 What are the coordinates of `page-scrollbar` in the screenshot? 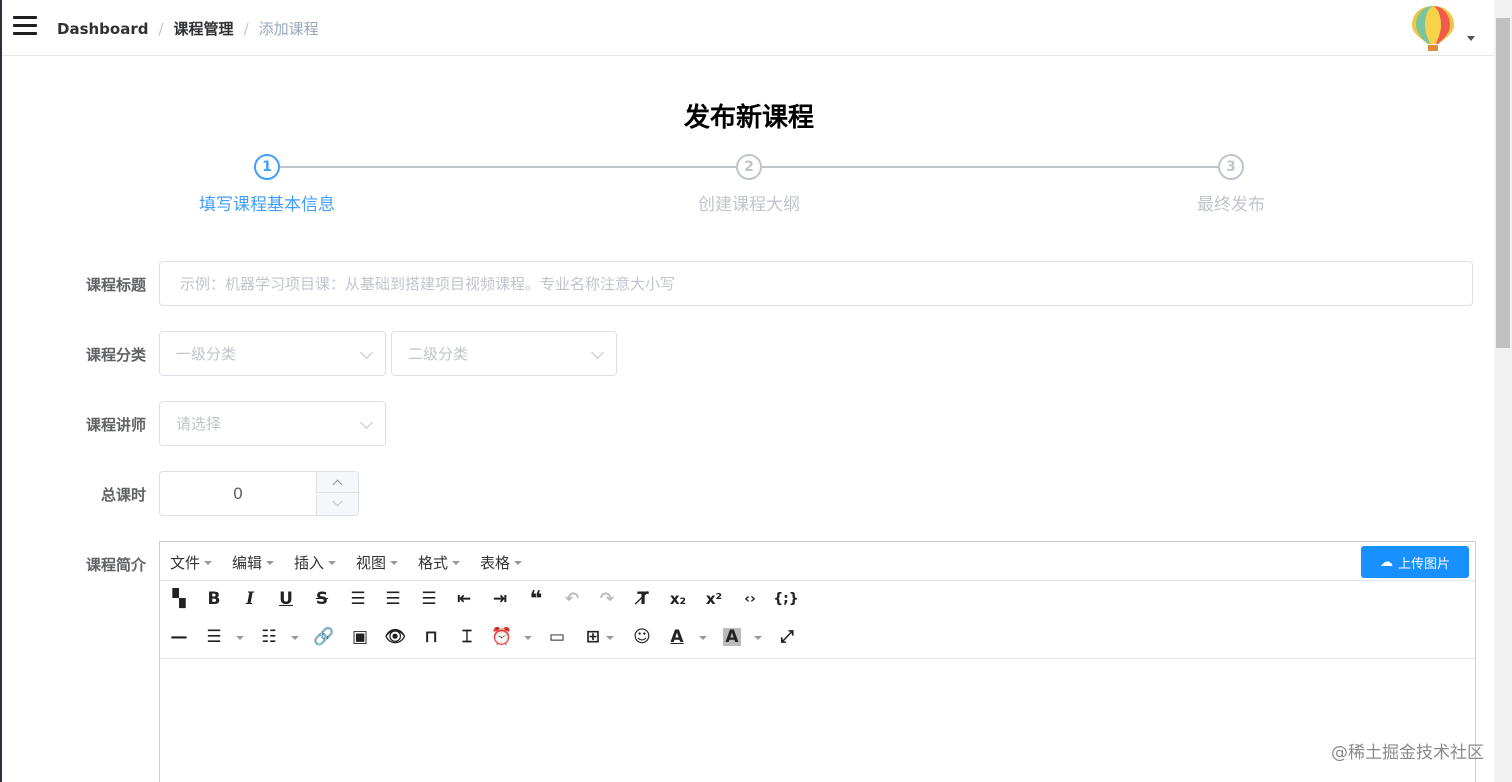 It's located at (1503, 391).